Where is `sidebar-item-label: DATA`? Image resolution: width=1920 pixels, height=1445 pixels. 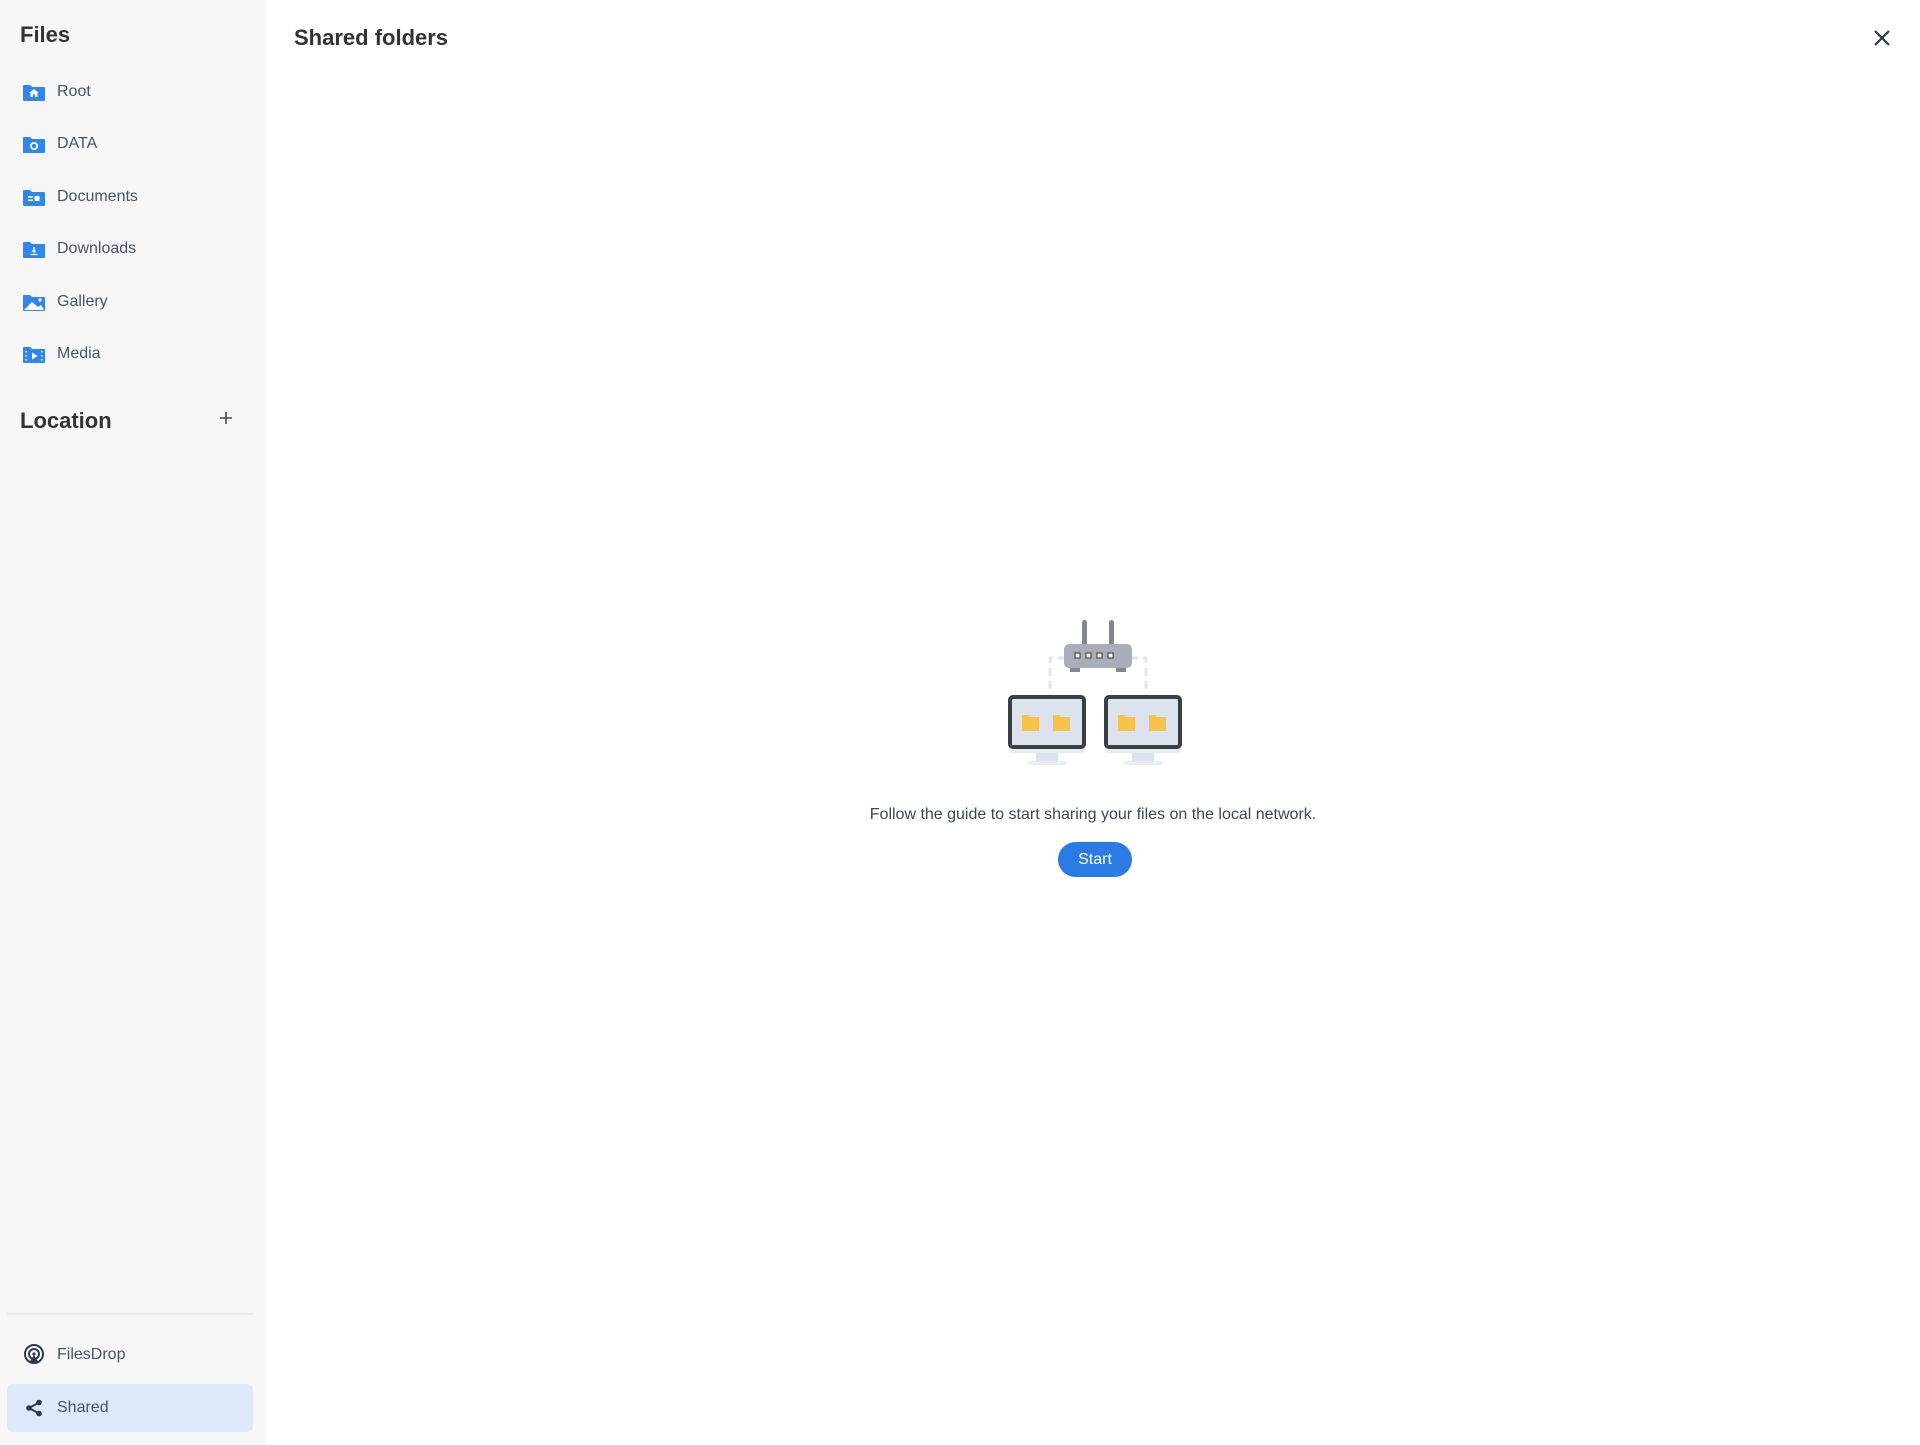
sidebar-item-label: DATA is located at coordinates (77, 143).